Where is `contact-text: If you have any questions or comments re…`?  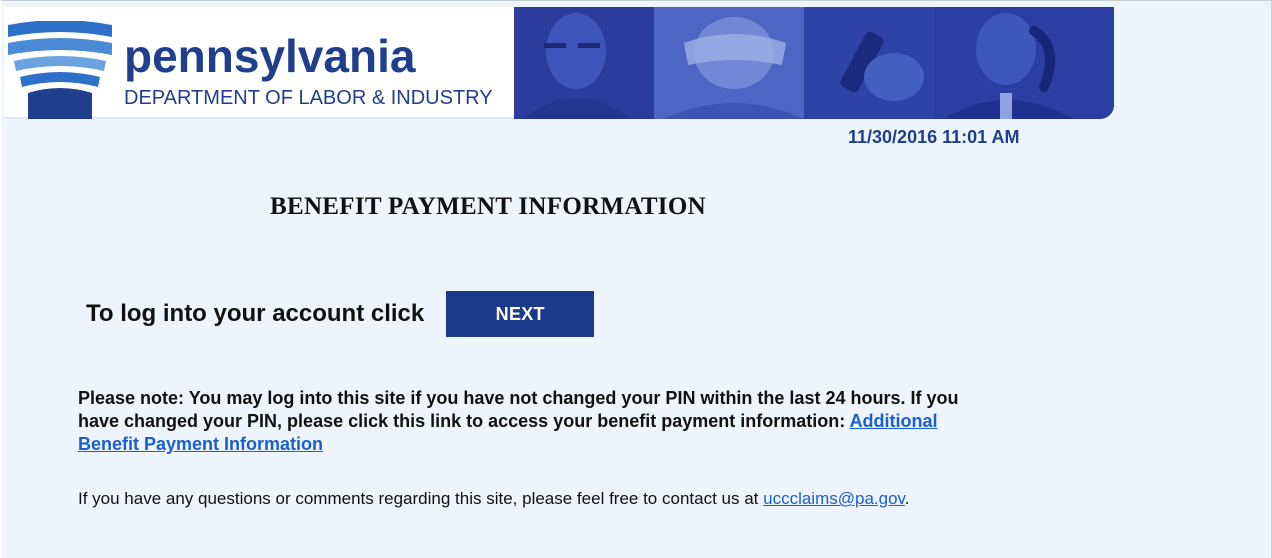
contact-text: If you have any questions or comments re… is located at coordinates (421, 498).